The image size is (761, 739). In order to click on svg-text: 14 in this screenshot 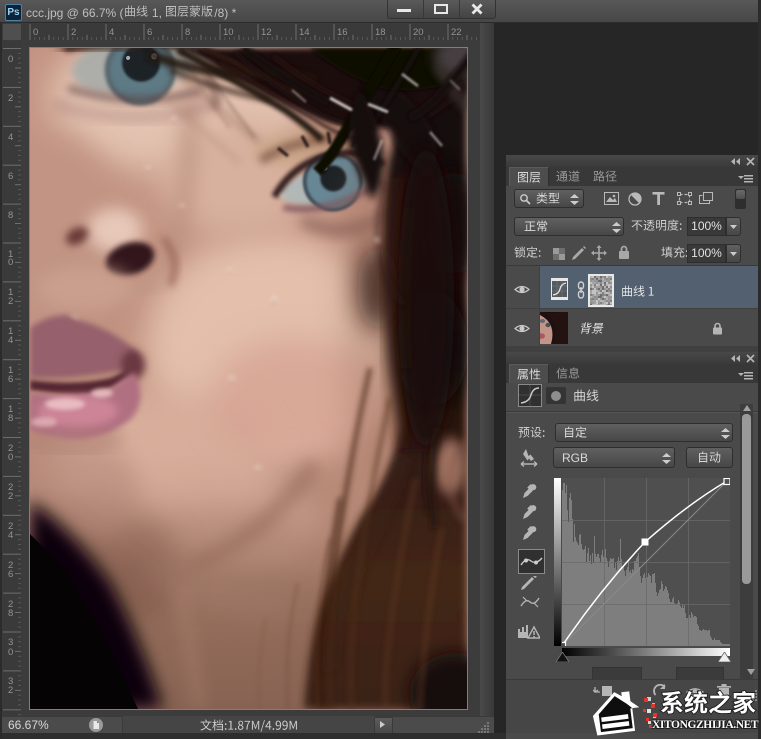, I will do `click(304, 32)`.